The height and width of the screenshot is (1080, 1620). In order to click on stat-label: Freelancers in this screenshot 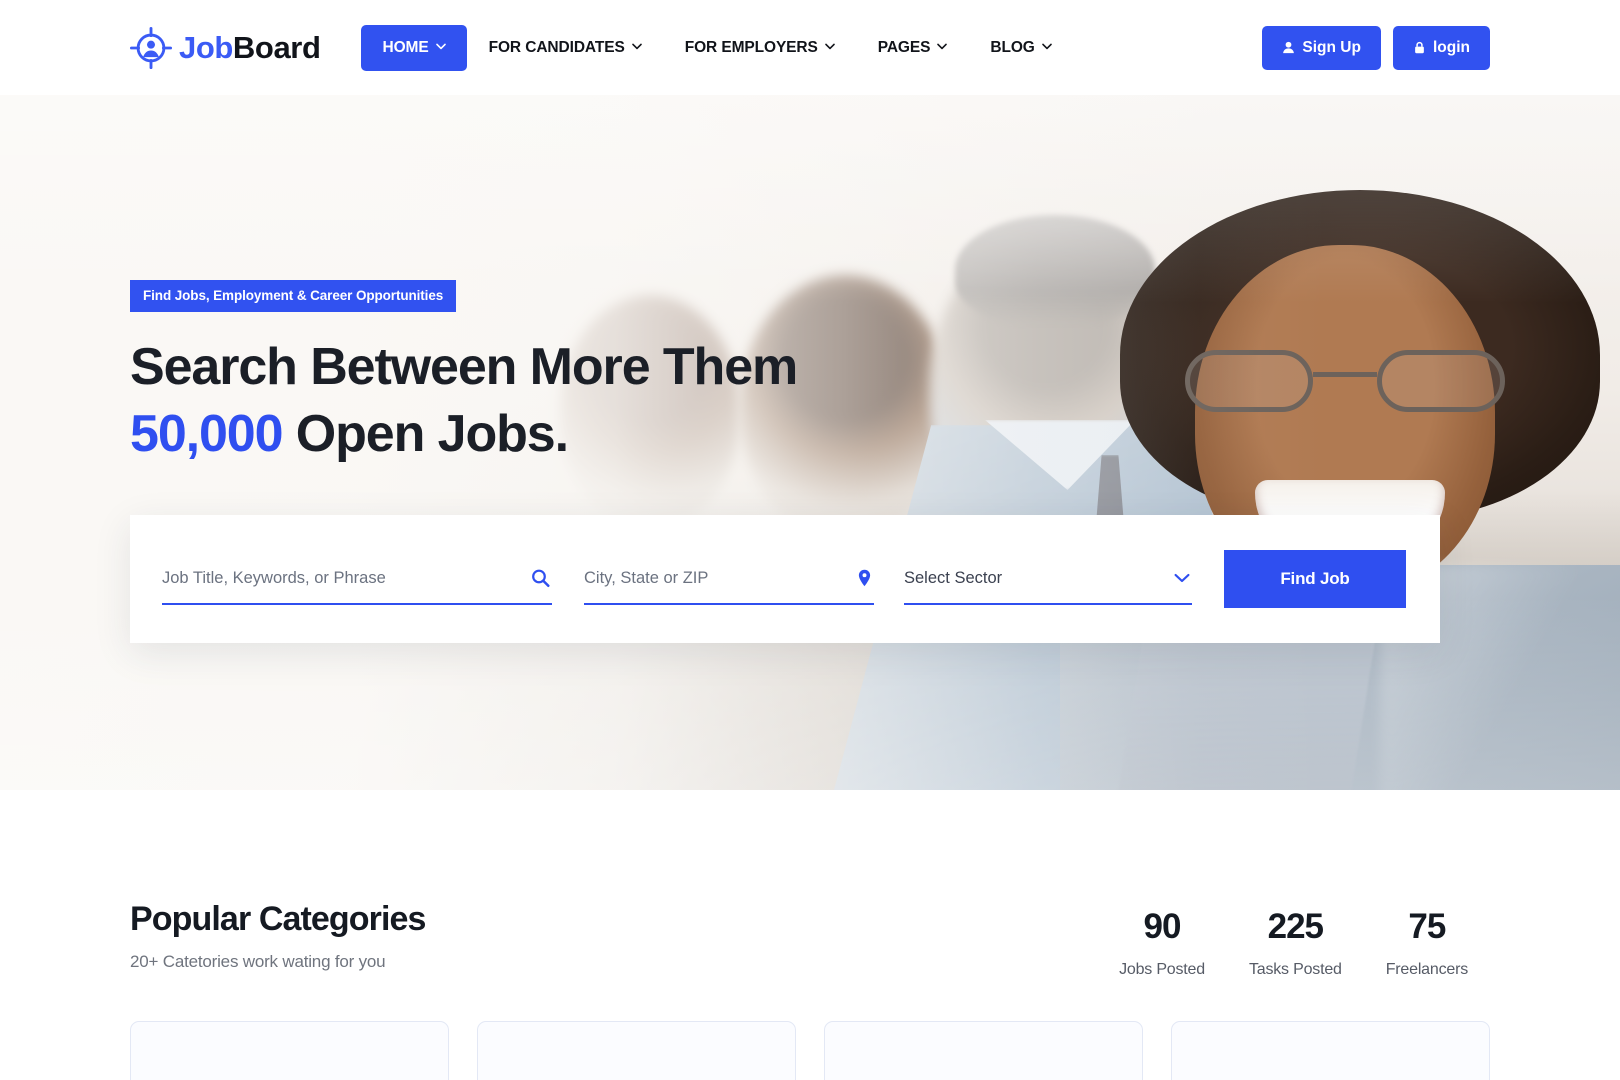, I will do `click(1426, 969)`.